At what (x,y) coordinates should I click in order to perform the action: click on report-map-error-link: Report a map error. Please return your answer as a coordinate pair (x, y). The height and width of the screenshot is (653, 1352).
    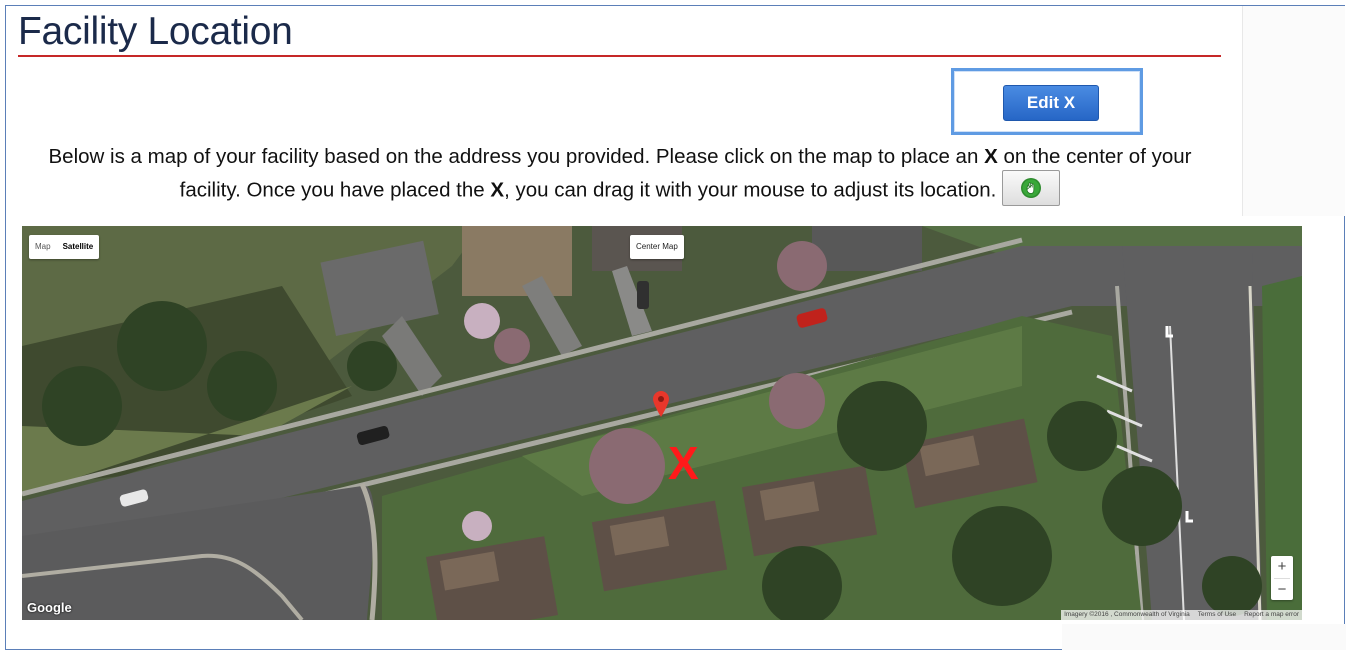
    Looking at the image, I should click on (1271, 615).